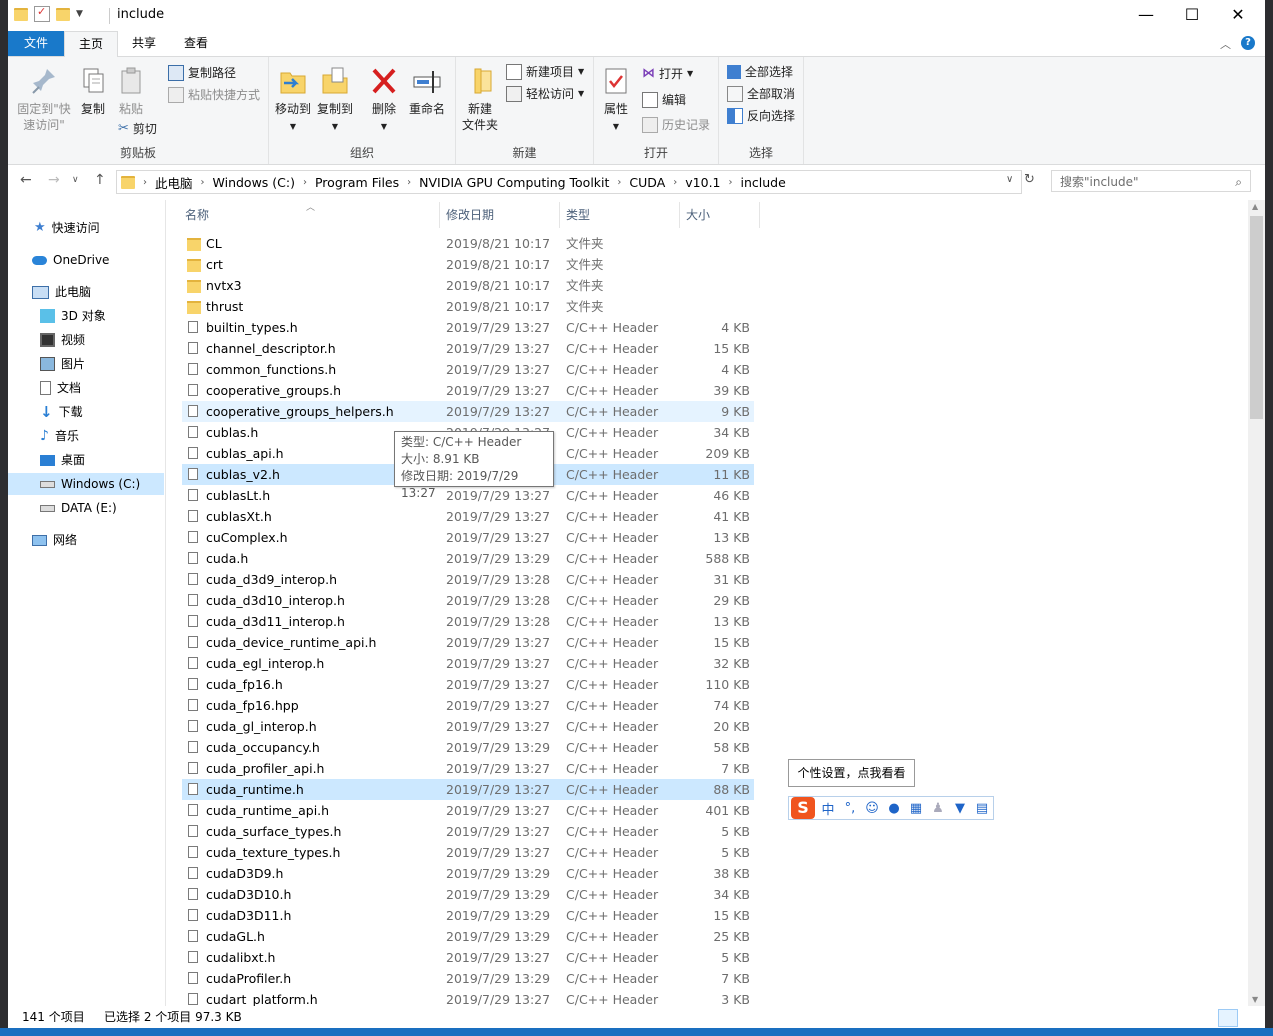 This screenshot has width=1273, height=1036. What do you see at coordinates (62, 364) in the screenshot?
I see `nav-pictures: 图片` at bounding box center [62, 364].